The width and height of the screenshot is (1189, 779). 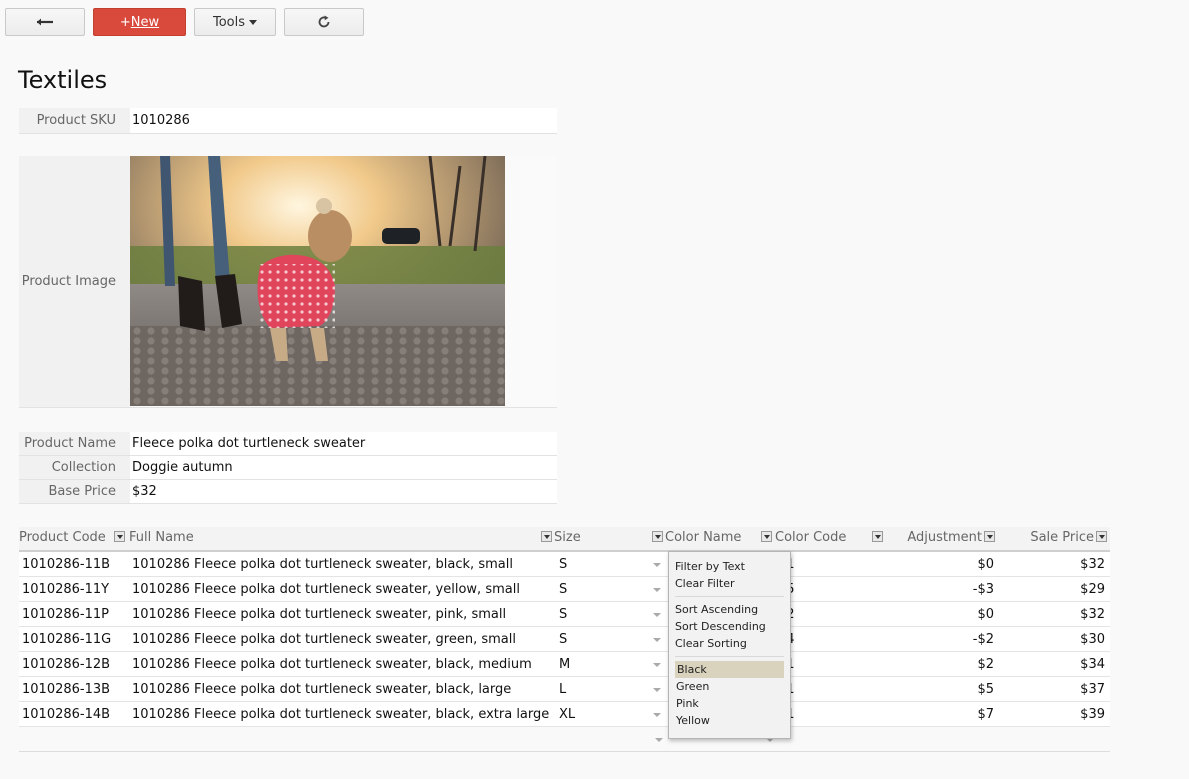 What do you see at coordinates (343, 120) in the screenshot?
I see `field-value: 1010286` at bounding box center [343, 120].